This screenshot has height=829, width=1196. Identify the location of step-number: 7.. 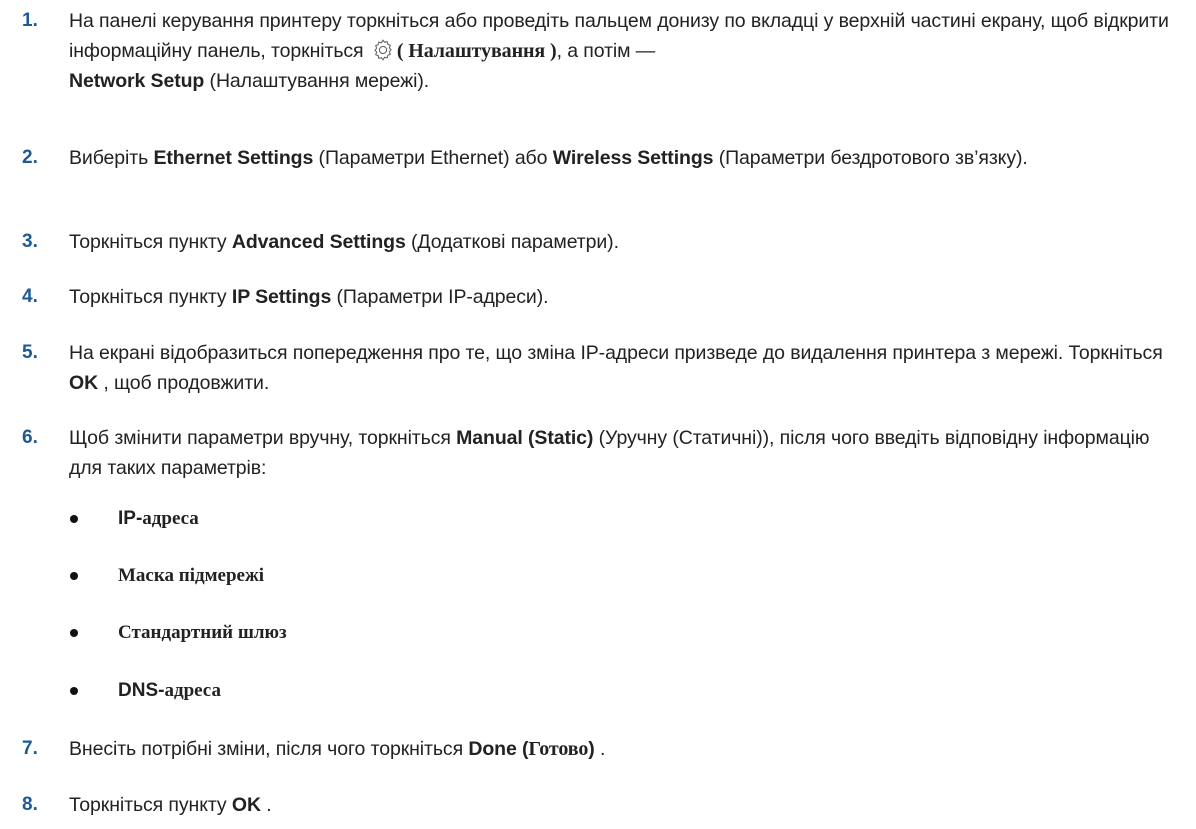
(30, 748).